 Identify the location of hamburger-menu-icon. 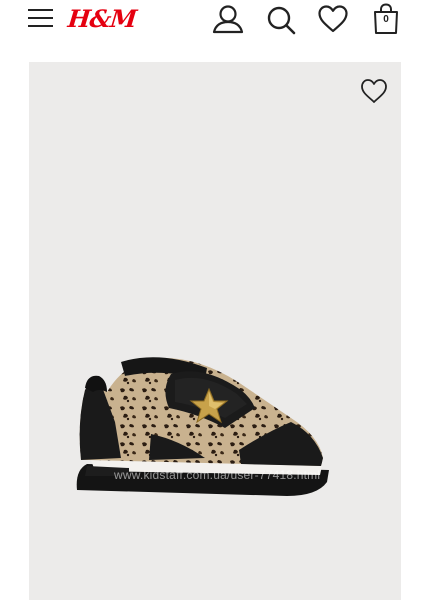
(41, 18).